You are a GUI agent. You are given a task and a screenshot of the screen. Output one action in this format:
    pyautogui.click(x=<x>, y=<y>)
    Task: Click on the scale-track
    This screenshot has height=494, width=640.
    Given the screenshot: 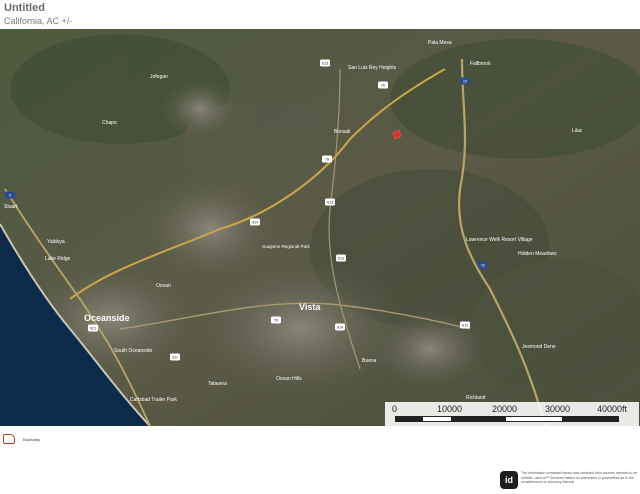 What is the action you would take?
    pyautogui.click(x=507, y=419)
    